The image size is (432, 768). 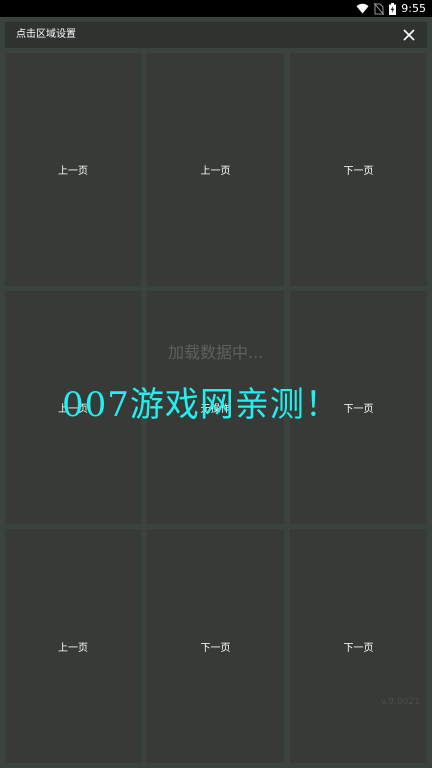 I want to click on tap-zone-bottom-right: 下一页, so click(x=358, y=646).